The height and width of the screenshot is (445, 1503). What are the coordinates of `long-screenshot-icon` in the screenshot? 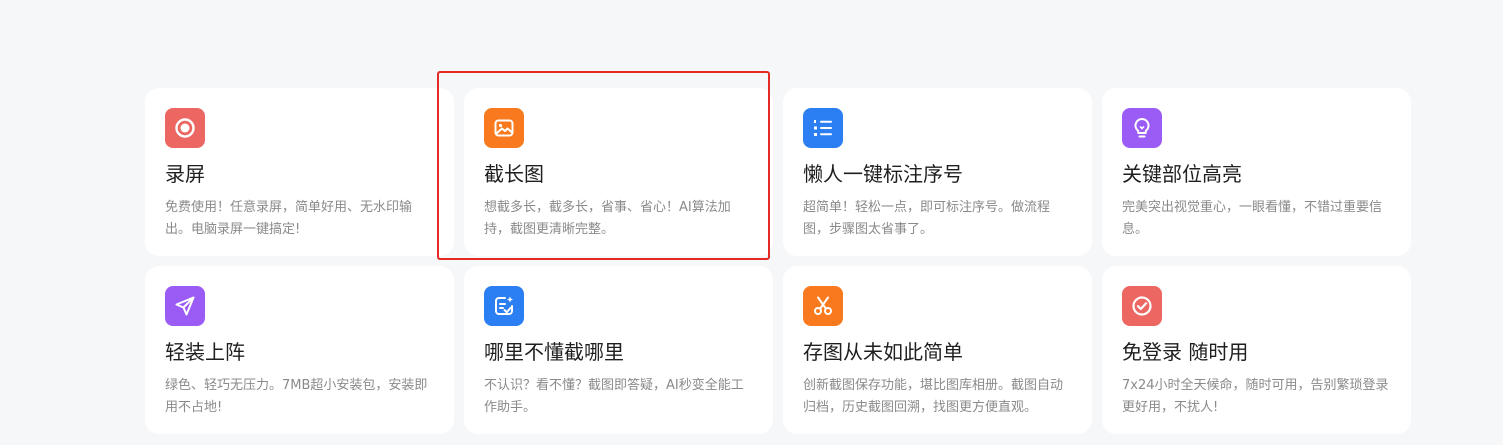 It's located at (504, 128).